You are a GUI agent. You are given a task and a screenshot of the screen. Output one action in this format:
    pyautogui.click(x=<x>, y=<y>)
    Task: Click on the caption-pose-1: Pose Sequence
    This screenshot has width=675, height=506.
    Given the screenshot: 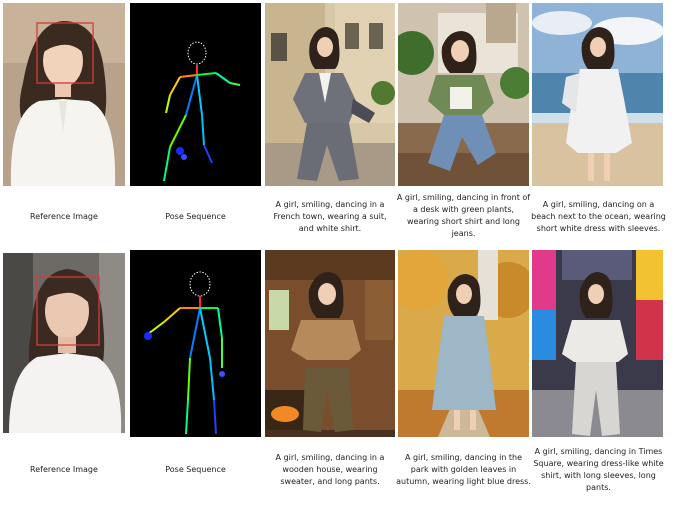 What is the action you would take?
    pyautogui.click(x=195, y=216)
    